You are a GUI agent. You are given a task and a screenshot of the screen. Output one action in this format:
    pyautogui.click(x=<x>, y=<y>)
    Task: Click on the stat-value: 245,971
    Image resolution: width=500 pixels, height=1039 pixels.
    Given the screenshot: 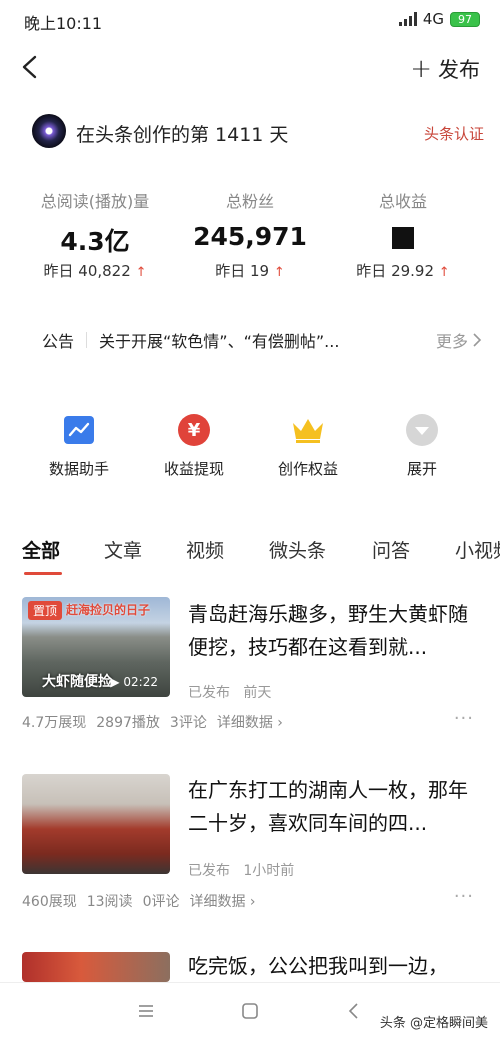 What is the action you would take?
    pyautogui.click(x=250, y=236)
    